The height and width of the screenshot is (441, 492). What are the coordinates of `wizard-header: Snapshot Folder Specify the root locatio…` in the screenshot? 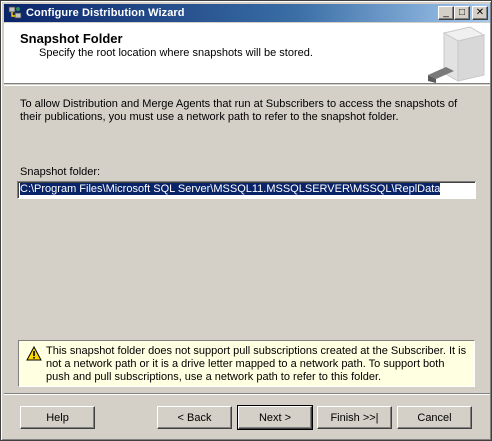 It's located at (247, 53).